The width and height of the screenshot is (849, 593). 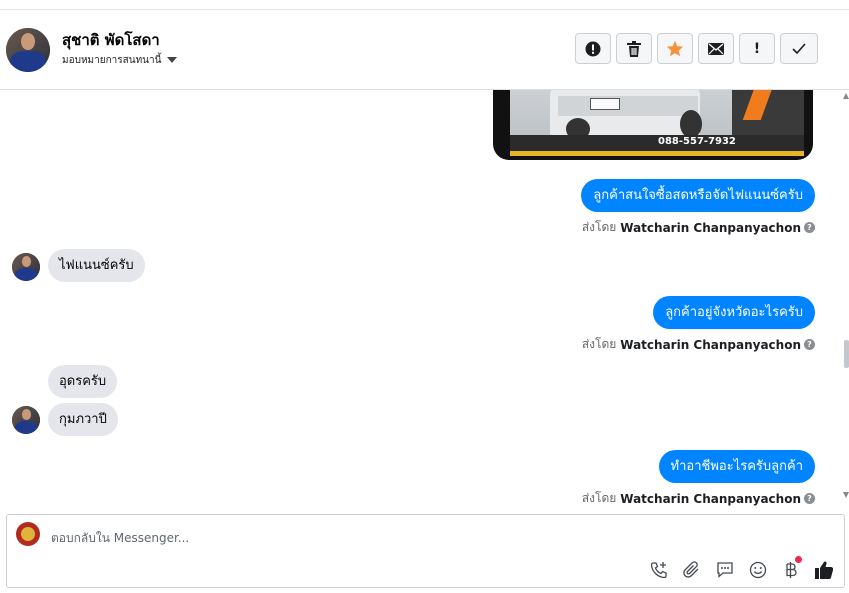 I want to click on saved-replies-button, so click(x=724, y=569).